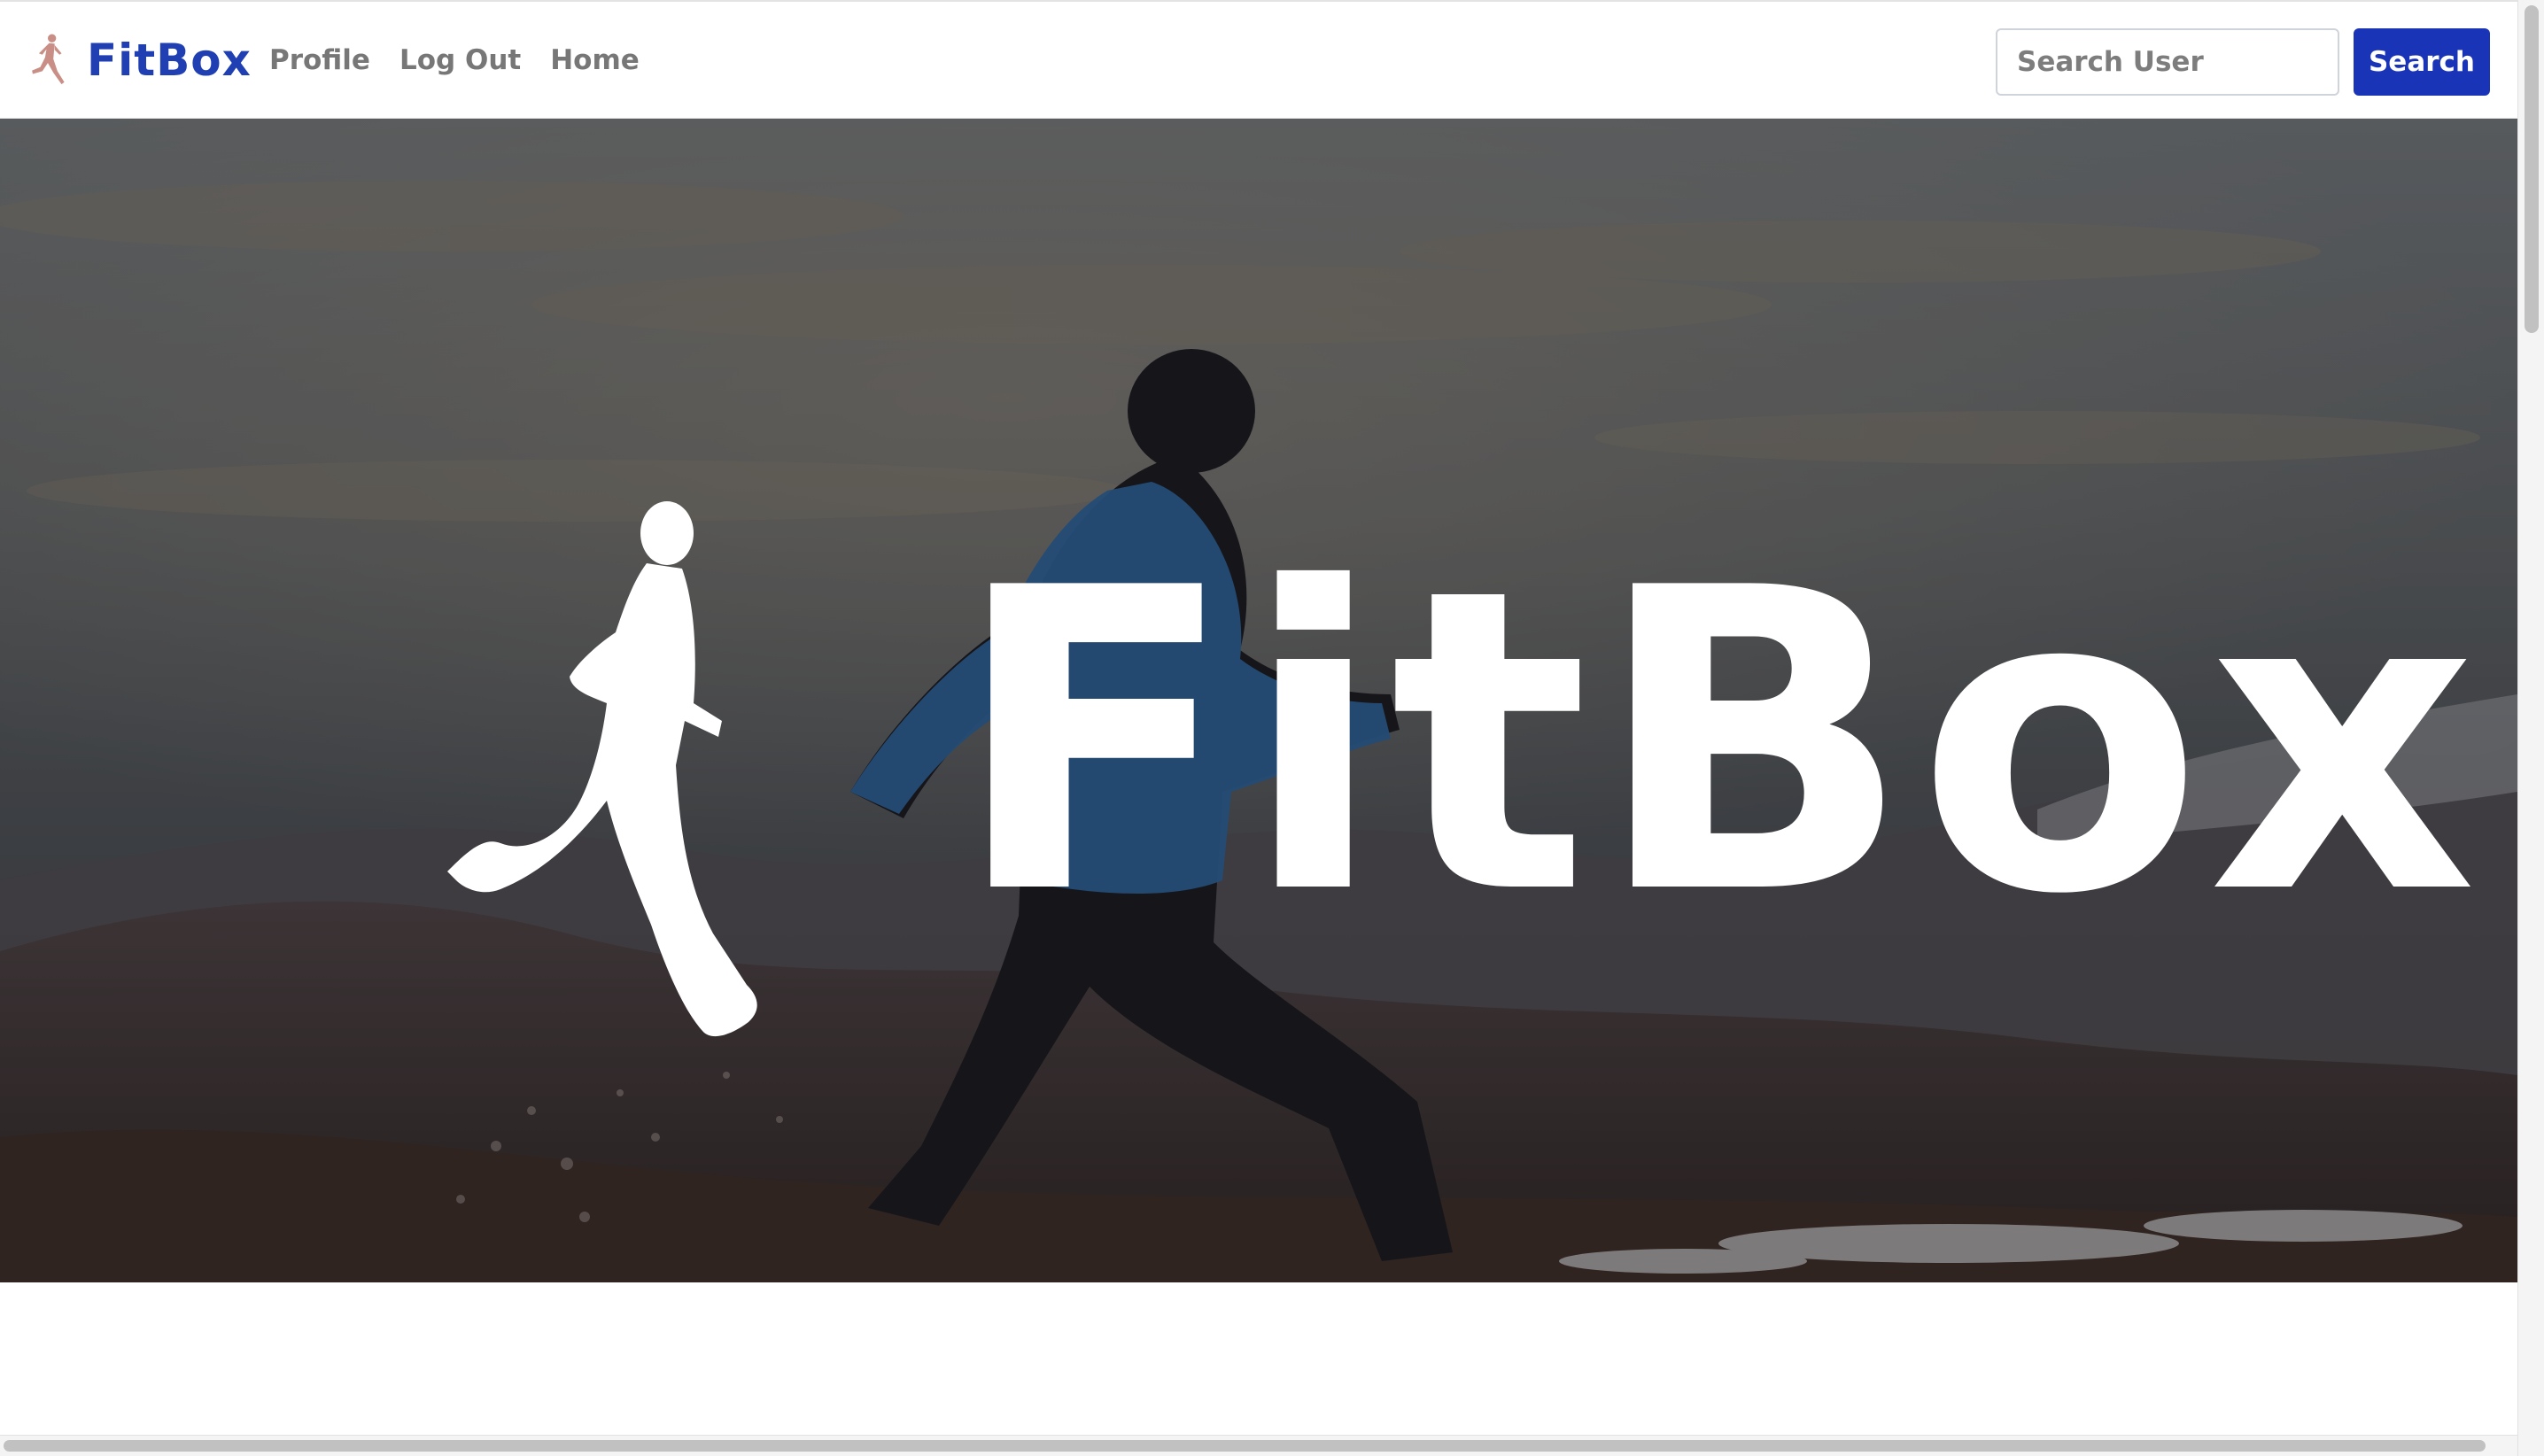  What do you see at coordinates (1258, 59) in the screenshot?
I see `navbar: FitBox Profile Log Out Home Search` at bounding box center [1258, 59].